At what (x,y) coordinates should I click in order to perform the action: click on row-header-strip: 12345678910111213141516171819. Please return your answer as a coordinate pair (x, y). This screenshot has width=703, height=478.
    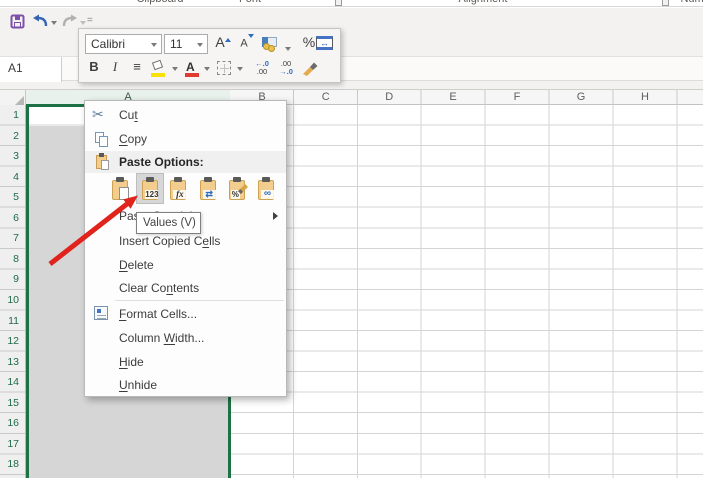
    Looking at the image, I should click on (13, 291).